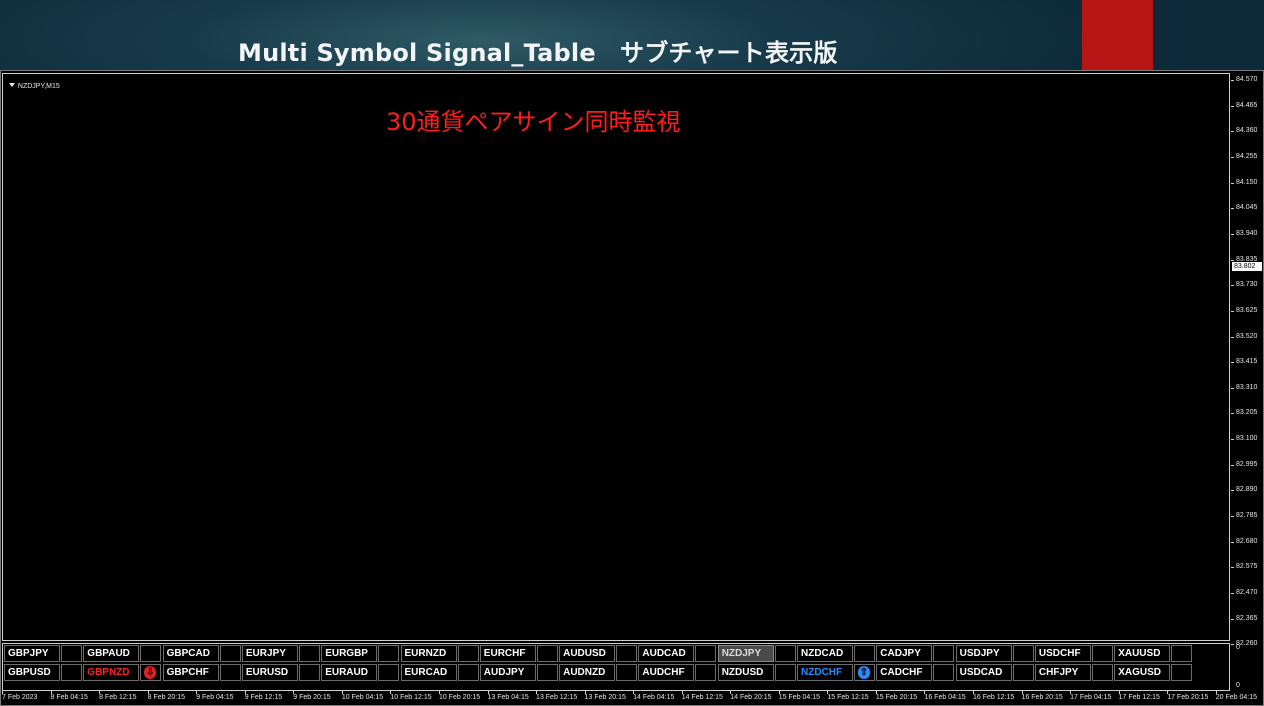 Image resolution: width=1264 pixels, height=706 pixels. Describe the element at coordinates (1247, 131) in the screenshot. I see `price-tick-label: 84.360` at that location.